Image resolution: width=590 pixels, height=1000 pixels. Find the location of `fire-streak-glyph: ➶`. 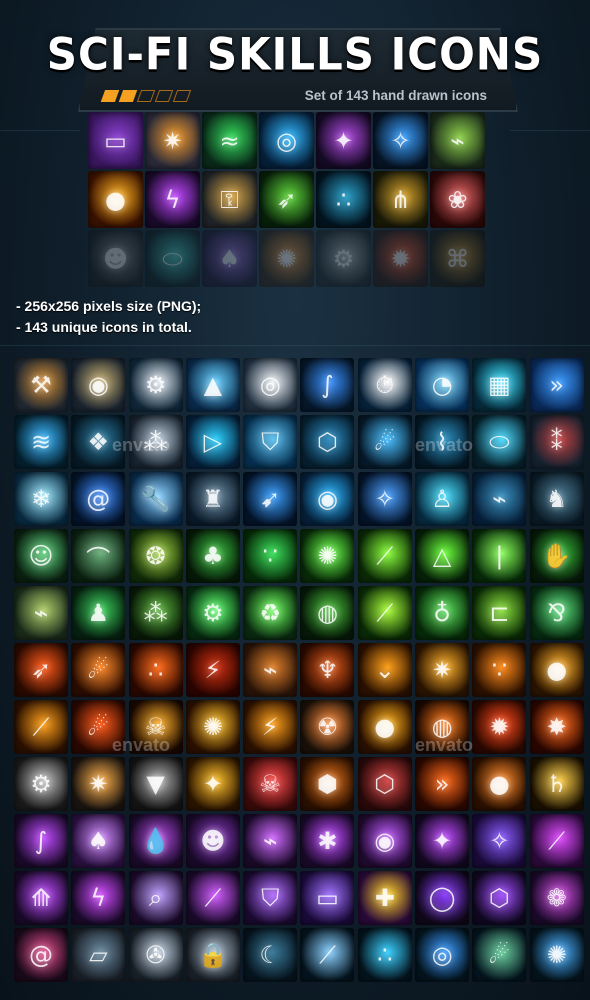

fire-streak-glyph: ➶ is located at coordinates (41, 670).